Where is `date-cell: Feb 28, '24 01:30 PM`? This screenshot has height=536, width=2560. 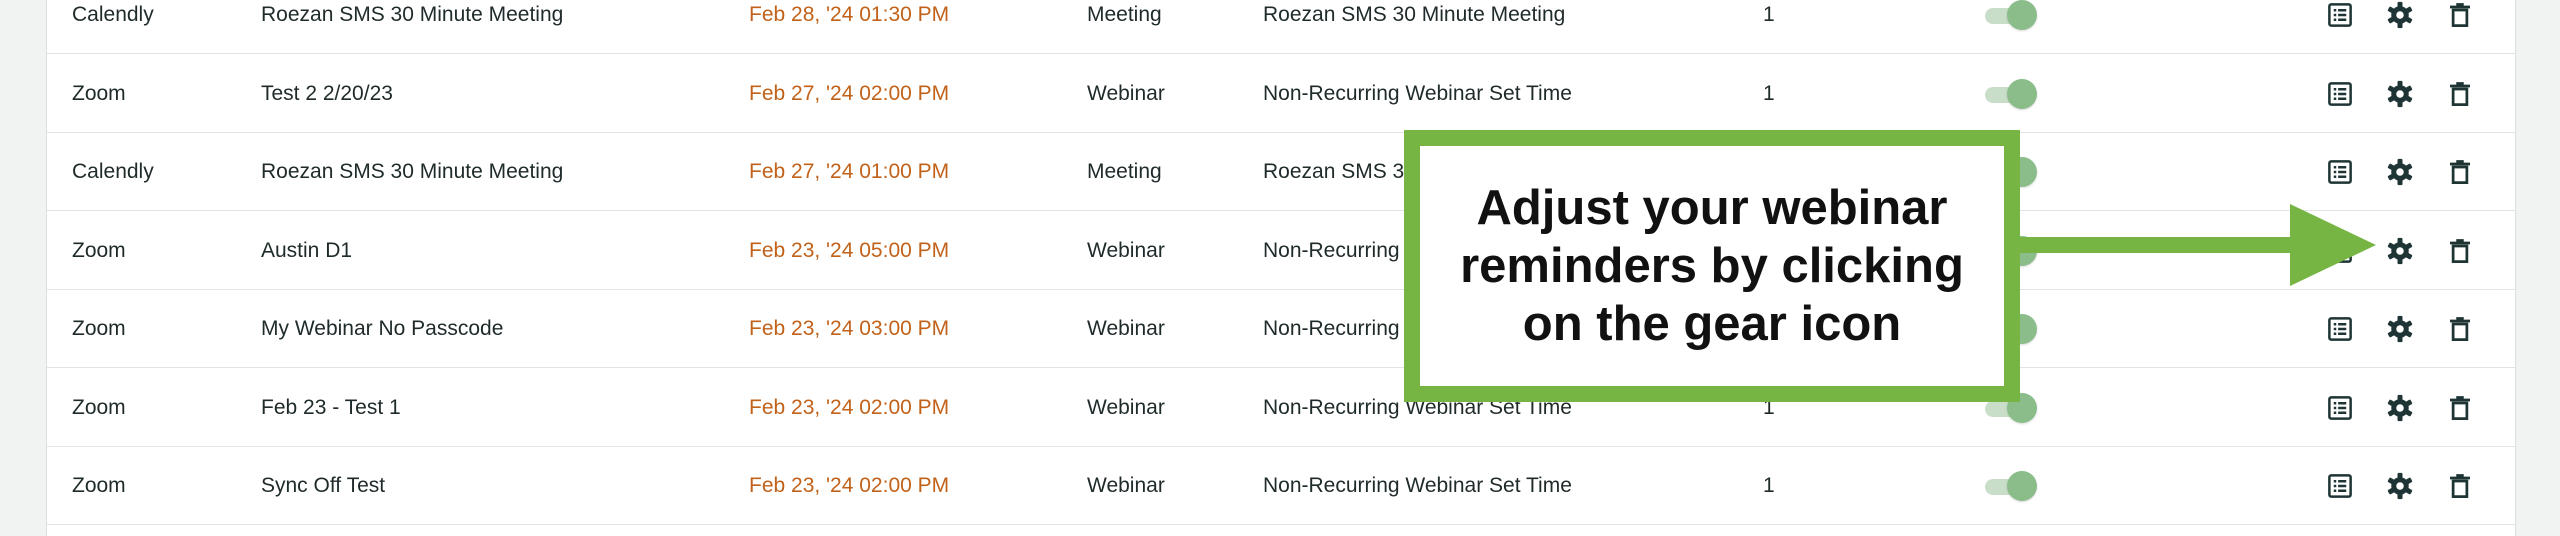
date-cell: Feb 28, '24 01:30 PM is located at coordinates (849, 14).